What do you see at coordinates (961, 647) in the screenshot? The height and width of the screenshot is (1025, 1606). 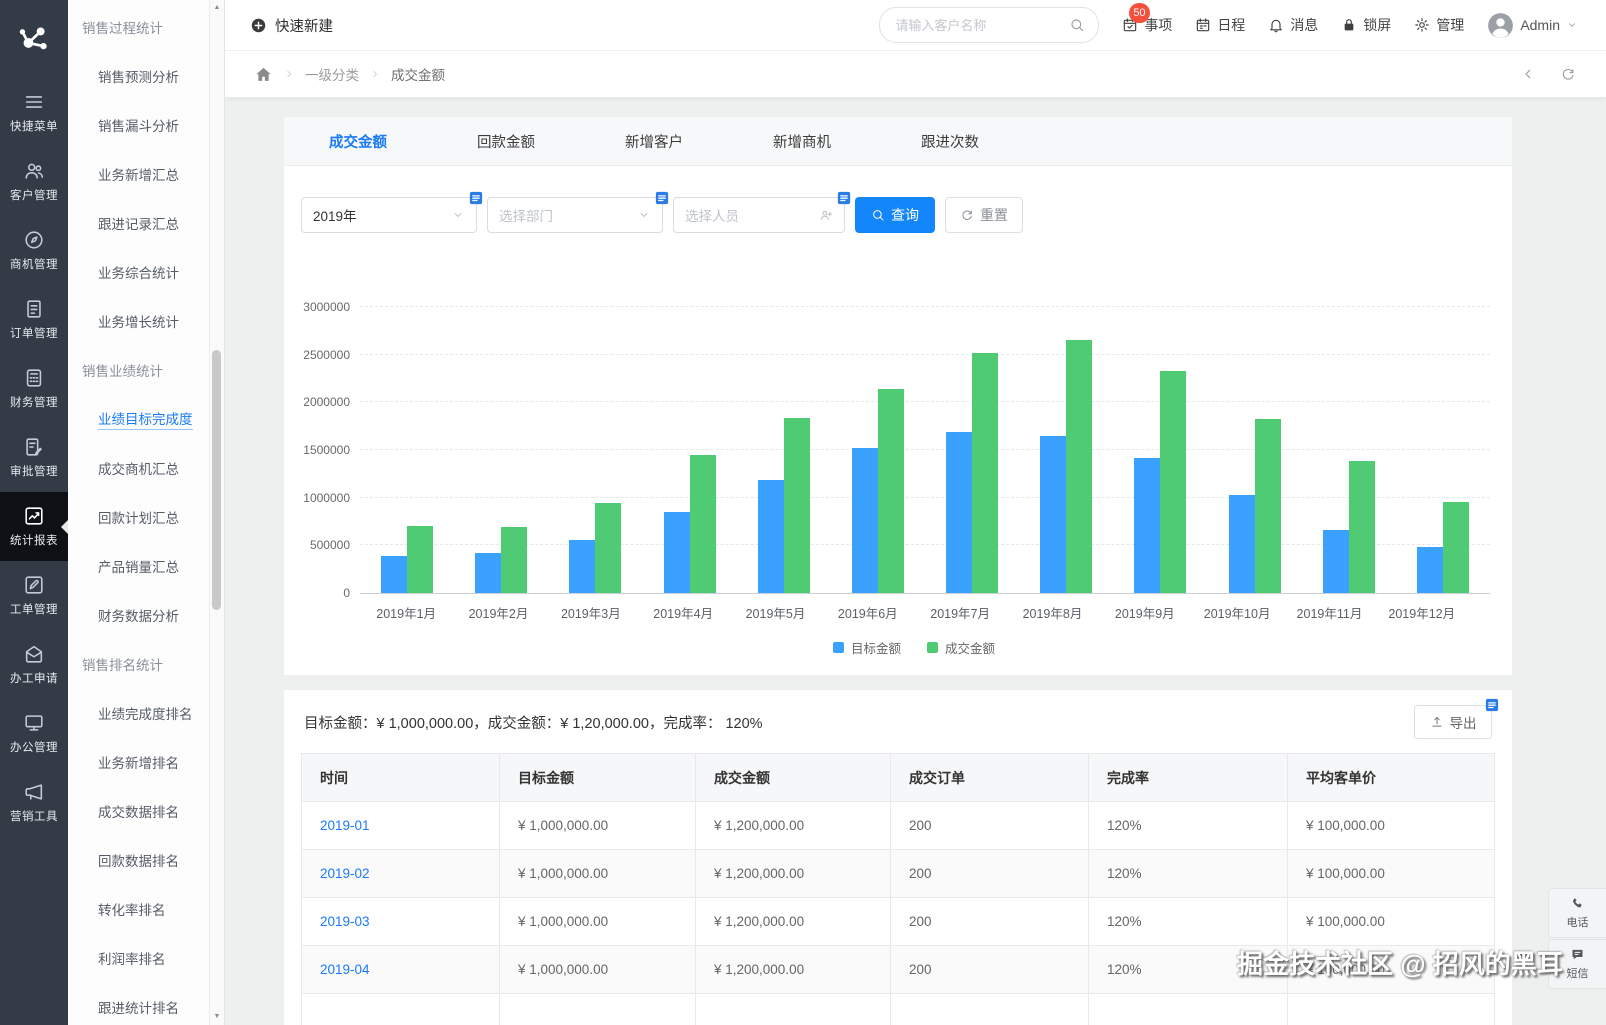 I see `legend-item-1: 成交金额` at bounding box center [961, 647].